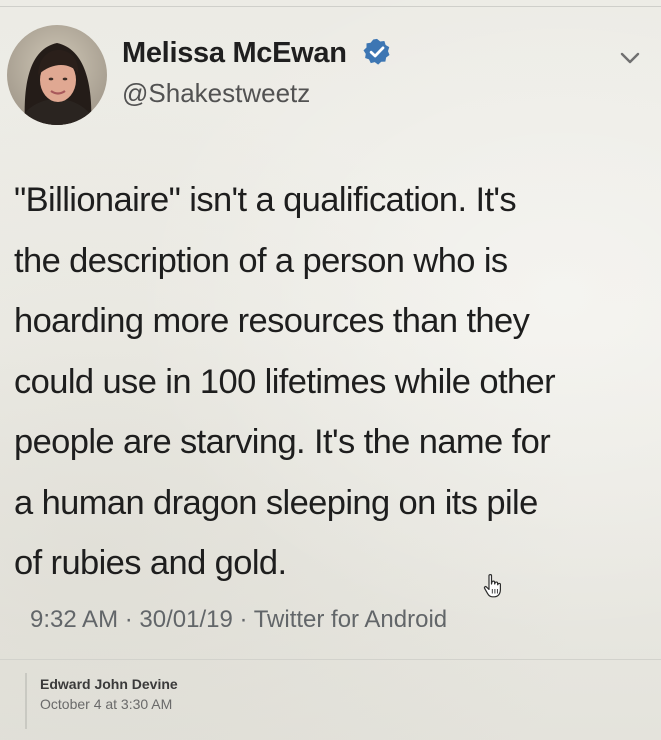 The width and height of the screenshot is (661, 740). Describe the element at coordinates (216, 93) in the screenshot. I see `author-handle: @Shakestweetz` at that location.